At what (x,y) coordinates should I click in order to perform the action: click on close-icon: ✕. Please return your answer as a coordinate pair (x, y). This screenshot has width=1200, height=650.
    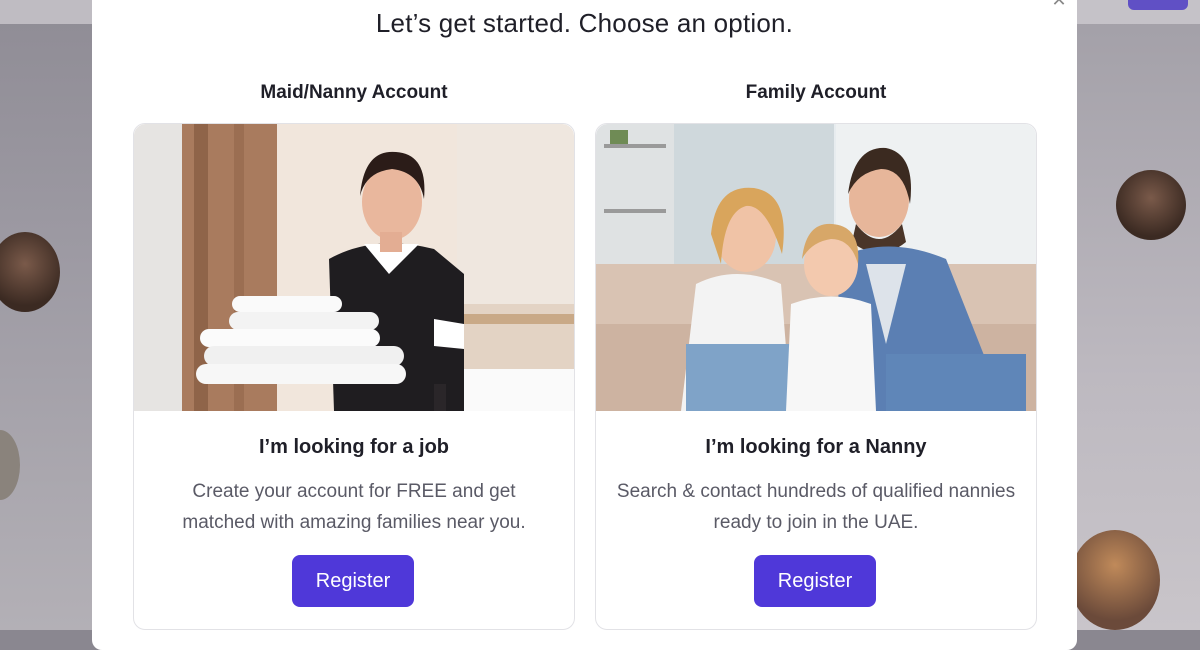
    Looking at the image, I should click on (1059, 4).